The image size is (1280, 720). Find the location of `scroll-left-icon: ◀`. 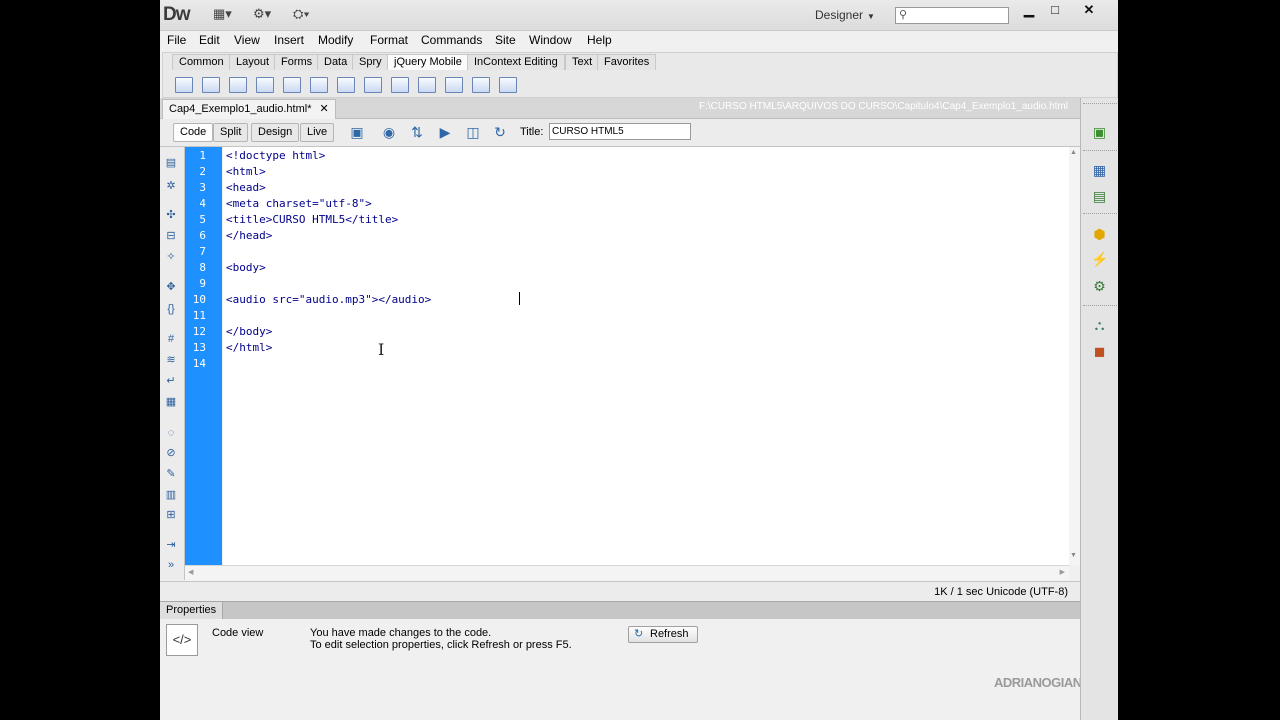

scroll-left-icon: ◀ is located at coordinates (190, 572).